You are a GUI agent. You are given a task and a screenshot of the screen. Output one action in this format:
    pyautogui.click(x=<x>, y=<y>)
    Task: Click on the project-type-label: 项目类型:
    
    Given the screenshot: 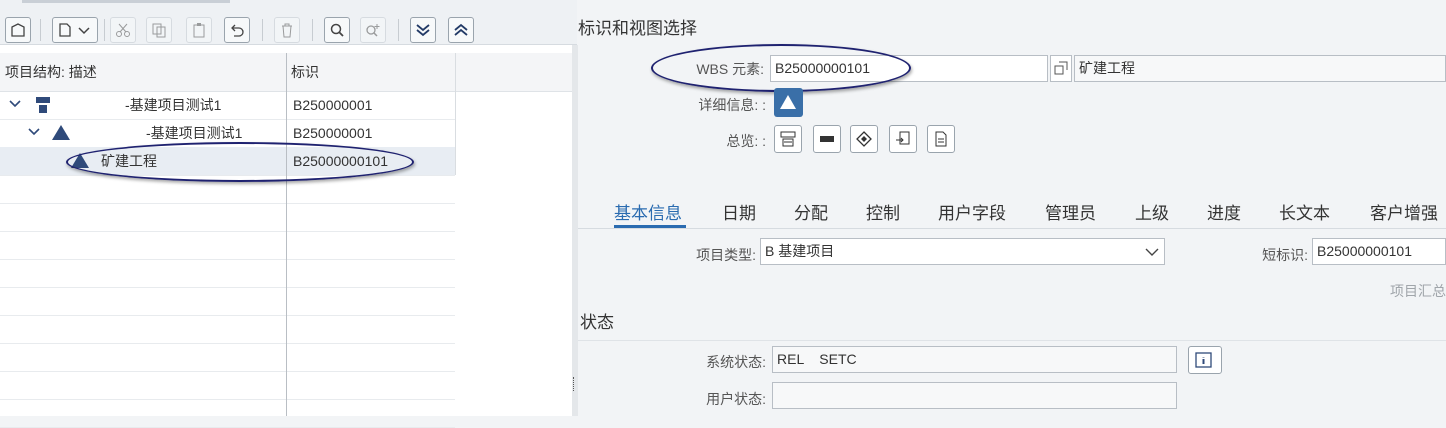 What is the action you would take?
    pyautogui.click(x=726, y=255)
    